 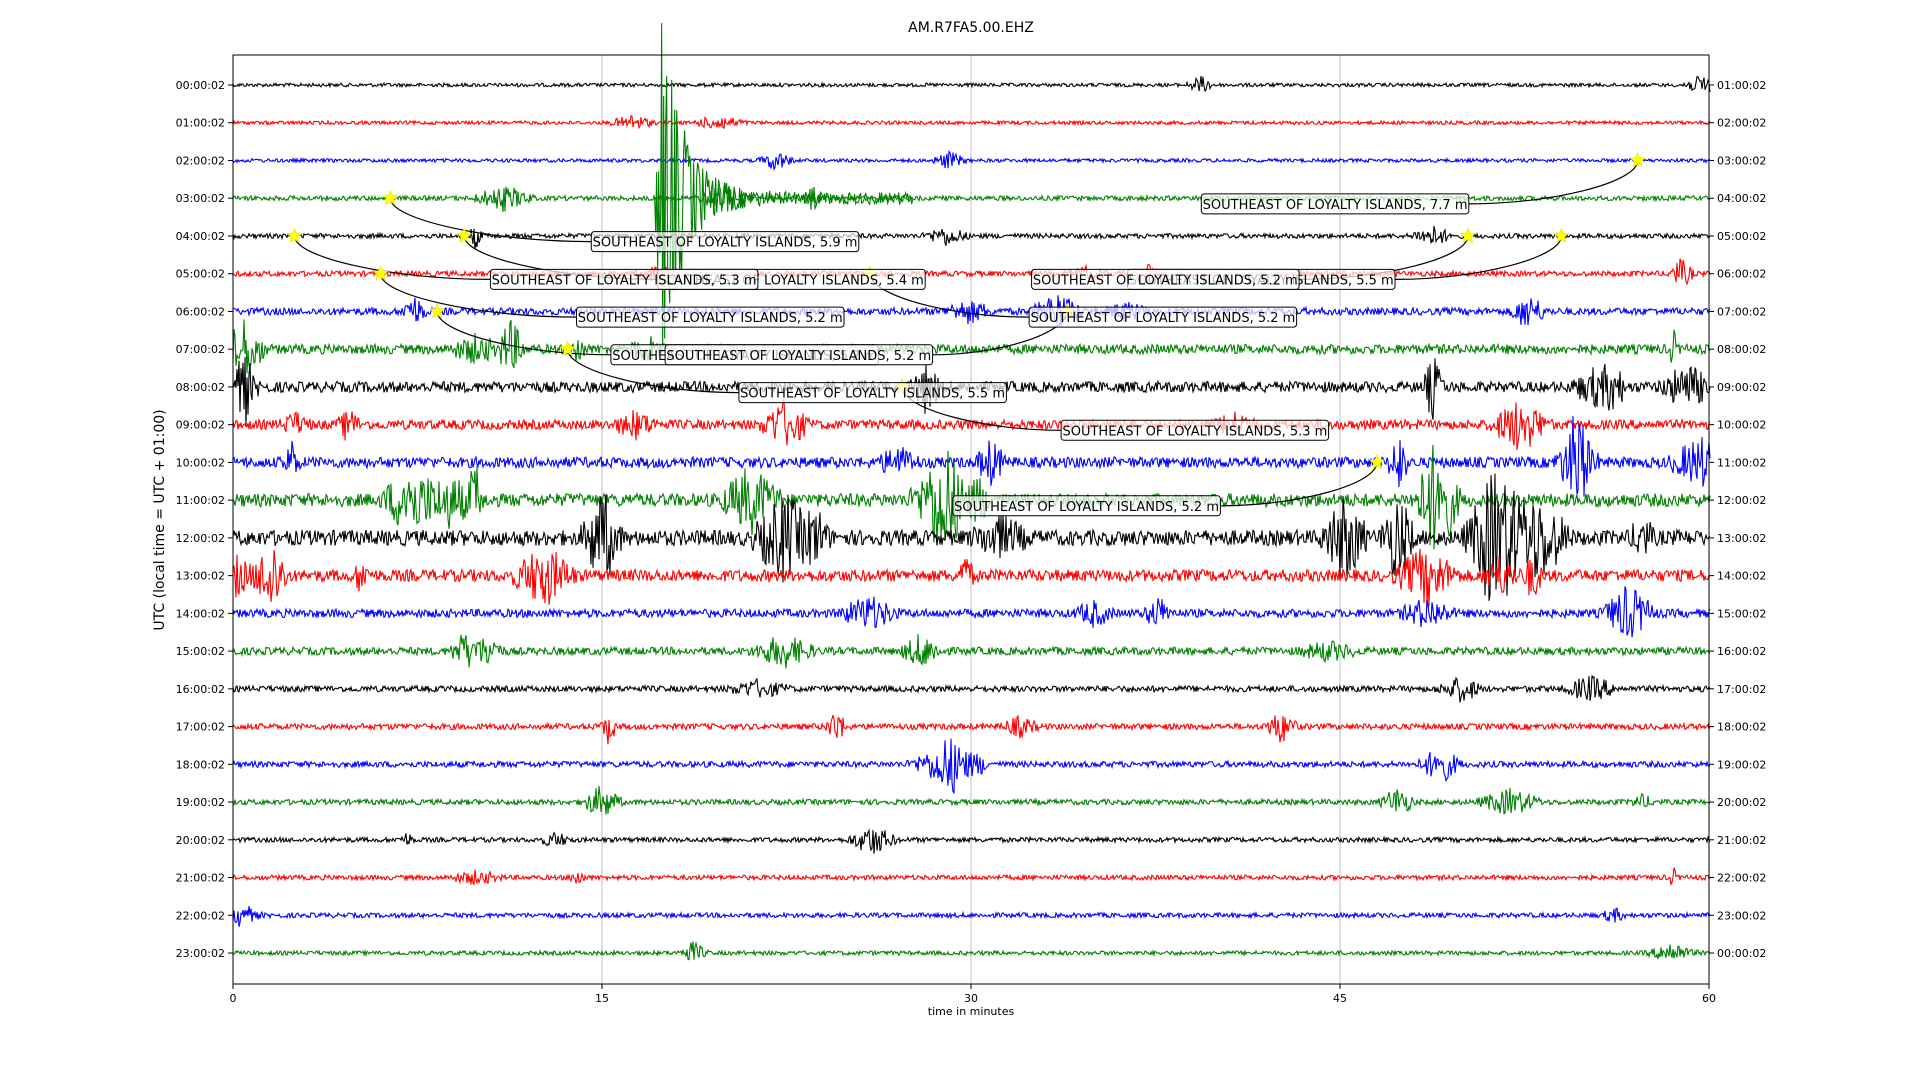 I want to click on row-time-label-left: 22:00:02, so click(x=200, y=915).